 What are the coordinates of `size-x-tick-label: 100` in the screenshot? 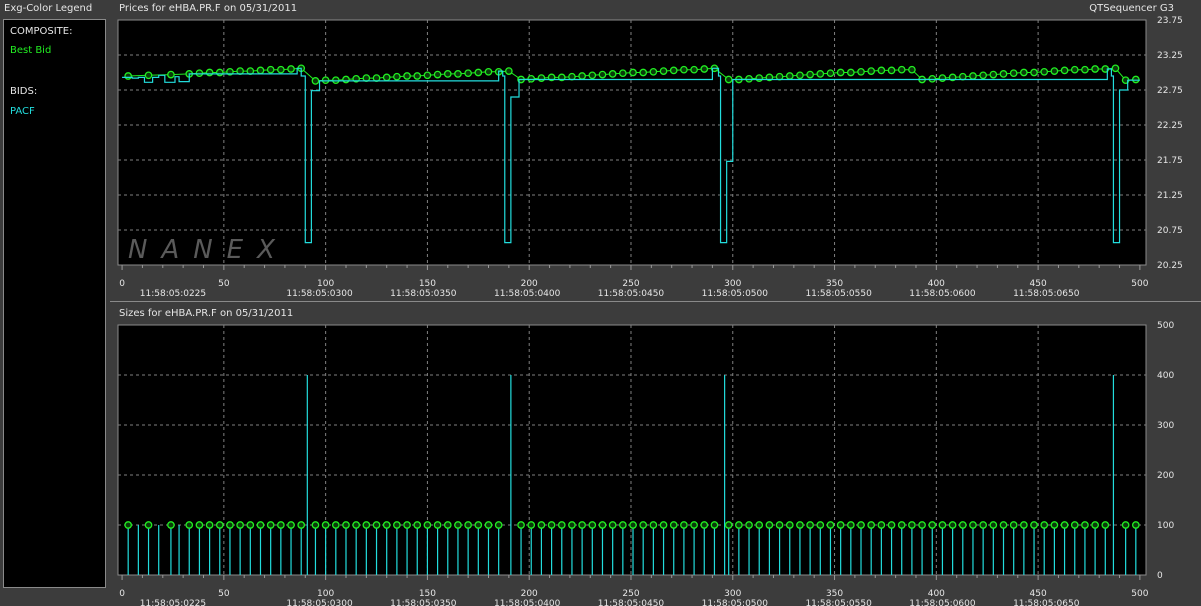 It's located at (325, 594).